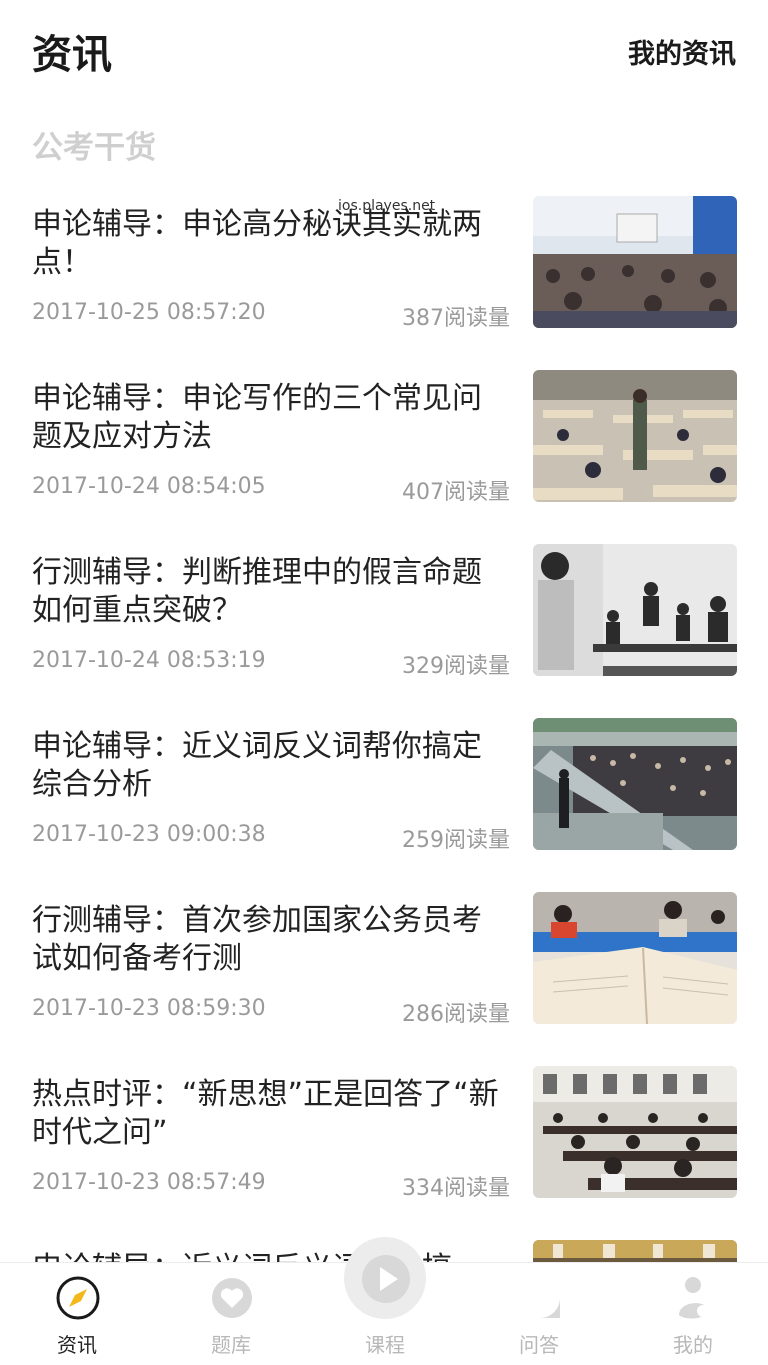  What do you see at coordinates (257, 243) in the screenshot?
I see `article-title: 申论辅导：申论高分秘诀其实就两点！` at bounding box center [257, 243].